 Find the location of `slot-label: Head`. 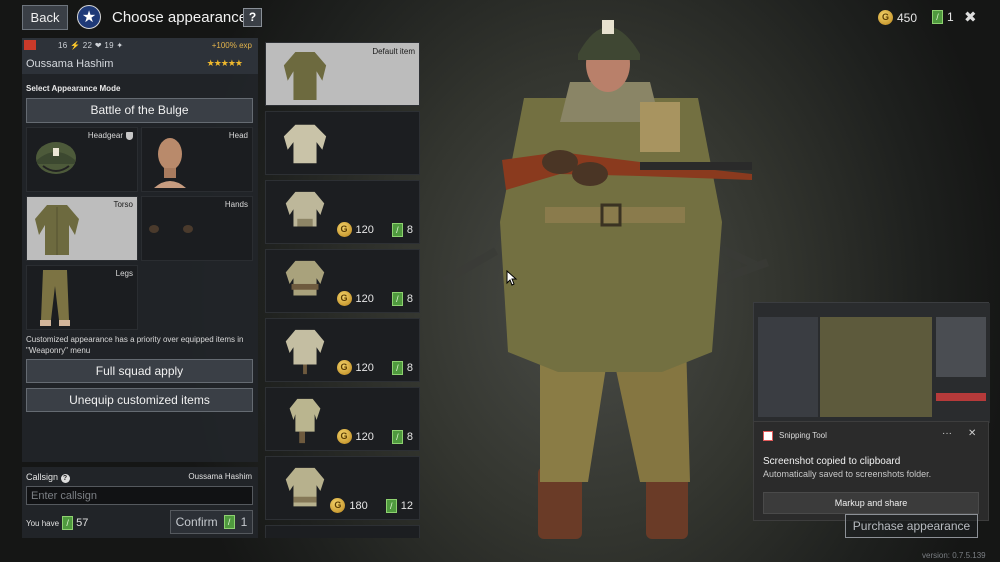

slot-label: Head is located at coordinates (238, 135).